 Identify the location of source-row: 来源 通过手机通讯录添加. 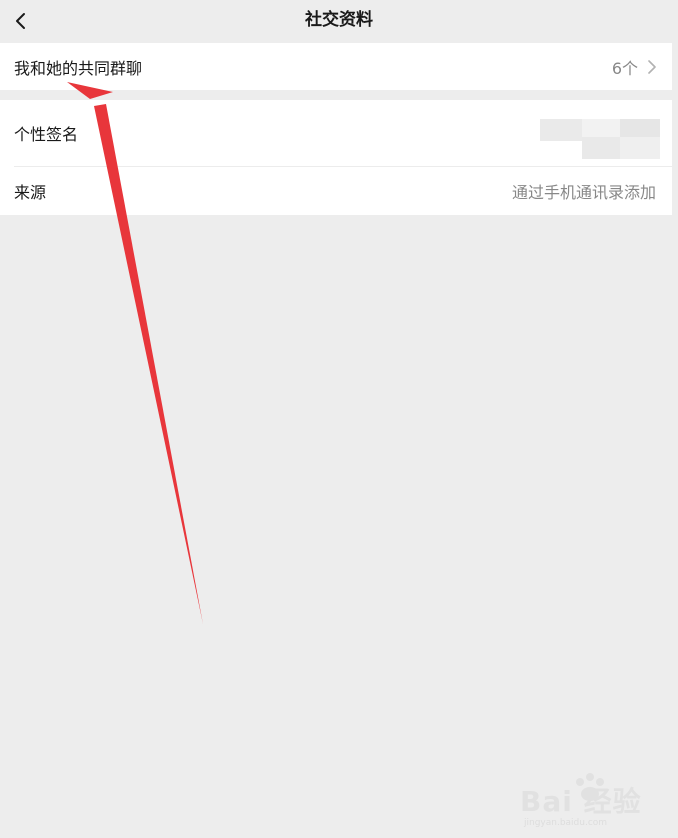
(336, 190).